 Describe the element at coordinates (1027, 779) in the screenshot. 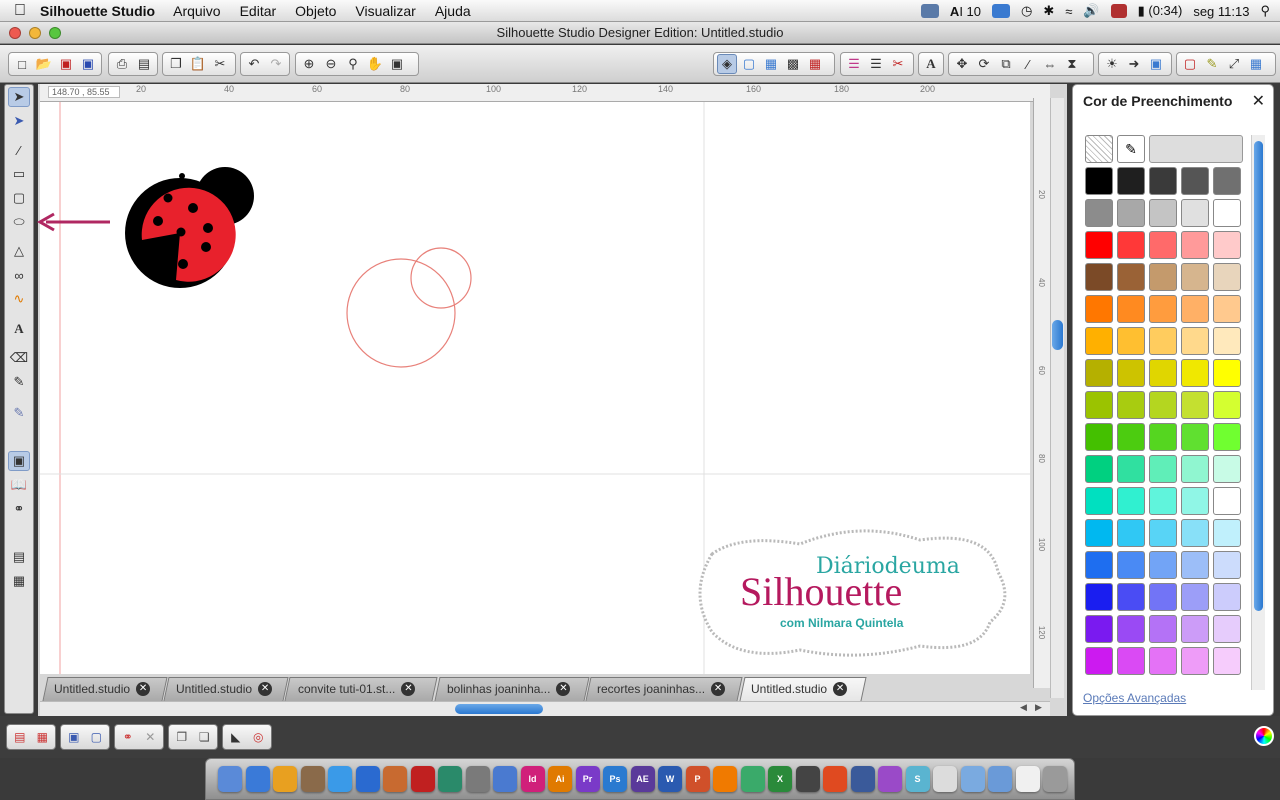

I see `document-icon` at that location.